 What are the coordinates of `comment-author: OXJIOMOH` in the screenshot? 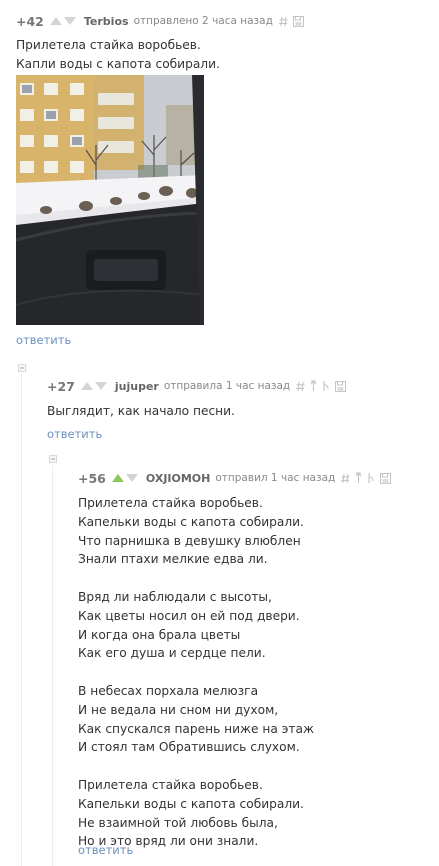 It's located at (178, 478).